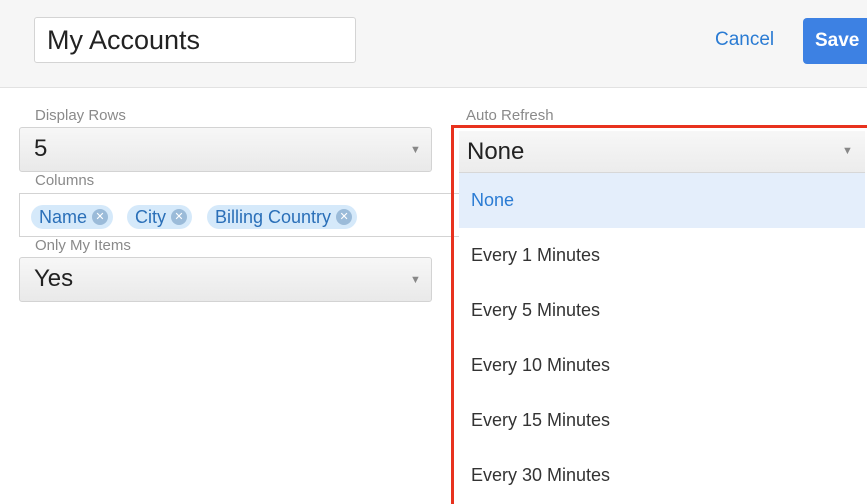 Image resolution: width=867 pixels, height=504 pixels. What do you see at coordinates (225, 149) in the screenshot?
I see `display-rows-select: 5 ▼` at bounding box center [225, 149].